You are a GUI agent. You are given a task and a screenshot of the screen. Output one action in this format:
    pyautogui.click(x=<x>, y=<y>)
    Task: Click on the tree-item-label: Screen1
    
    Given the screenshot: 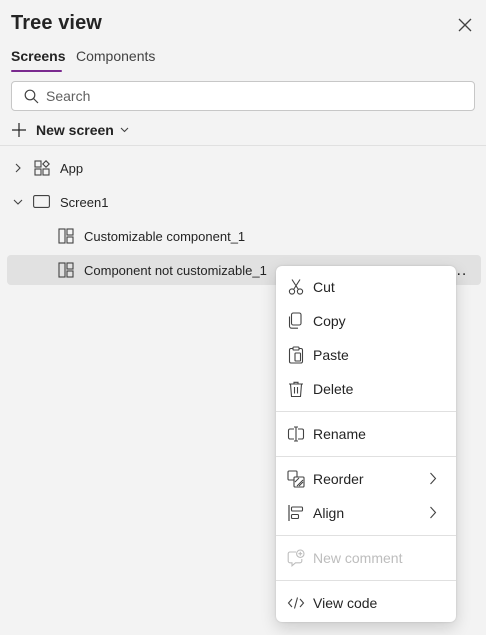 What is the action you would take?
    pyautogui.click(x=84, y=202)
    